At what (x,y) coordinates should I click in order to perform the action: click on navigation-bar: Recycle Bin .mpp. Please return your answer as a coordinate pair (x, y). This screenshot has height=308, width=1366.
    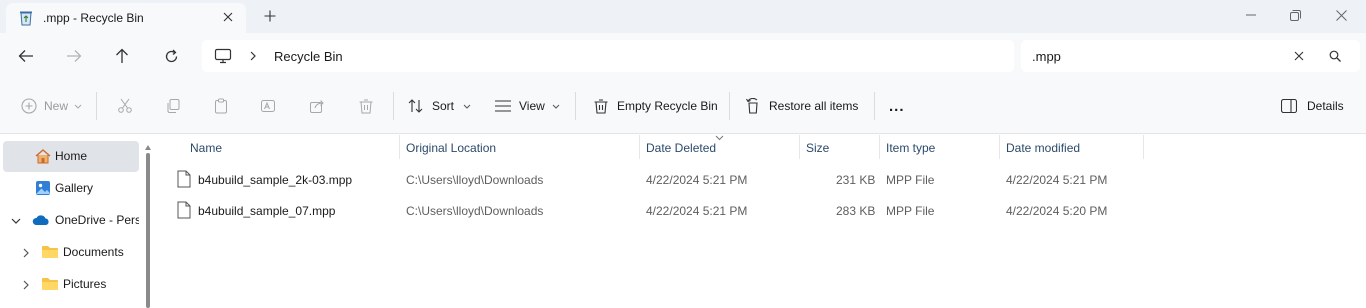
    Looking at the image, I should click on (683, 56).